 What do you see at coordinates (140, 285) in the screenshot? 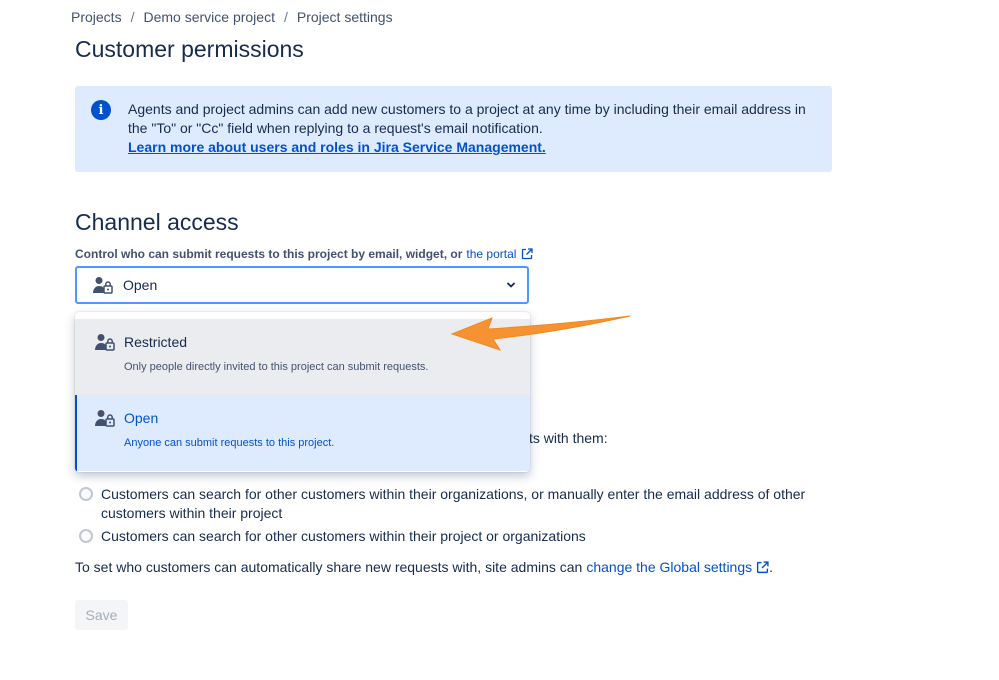
I see `channel-access-value: Open` at bounding box center [140, 285].